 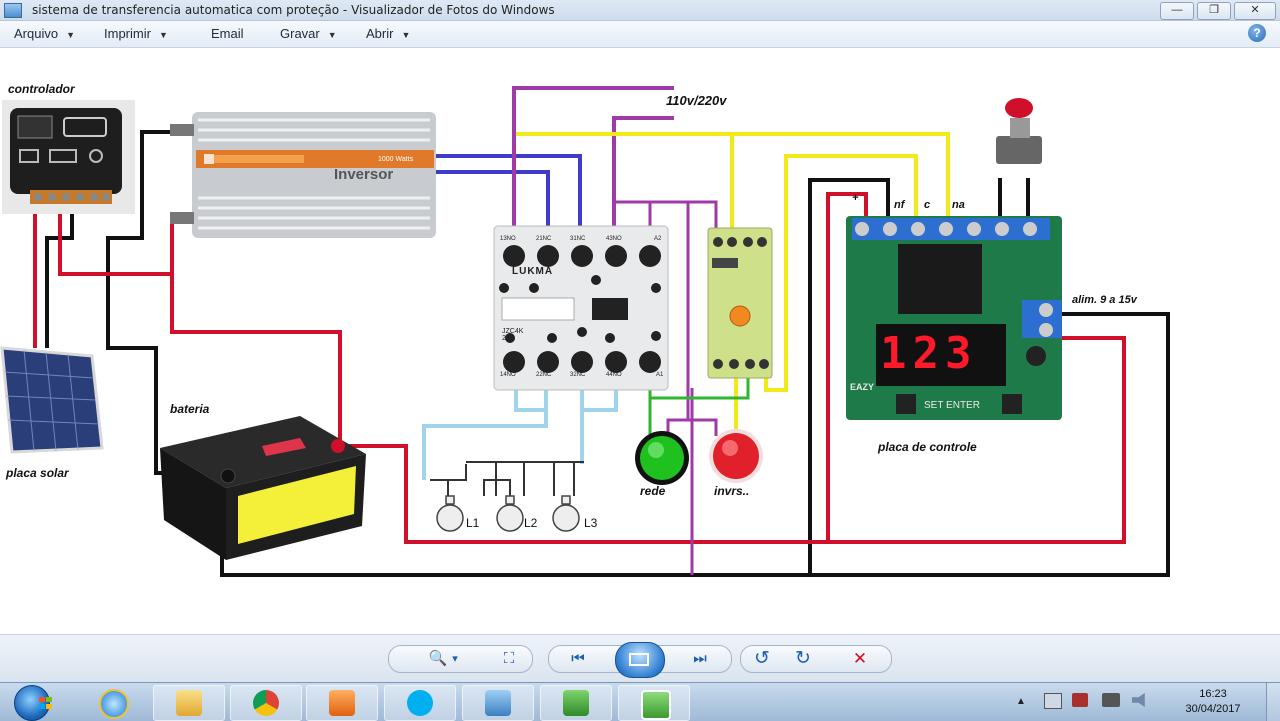 I want to click on taskbar-camtasia, so click(x=576, y=703).